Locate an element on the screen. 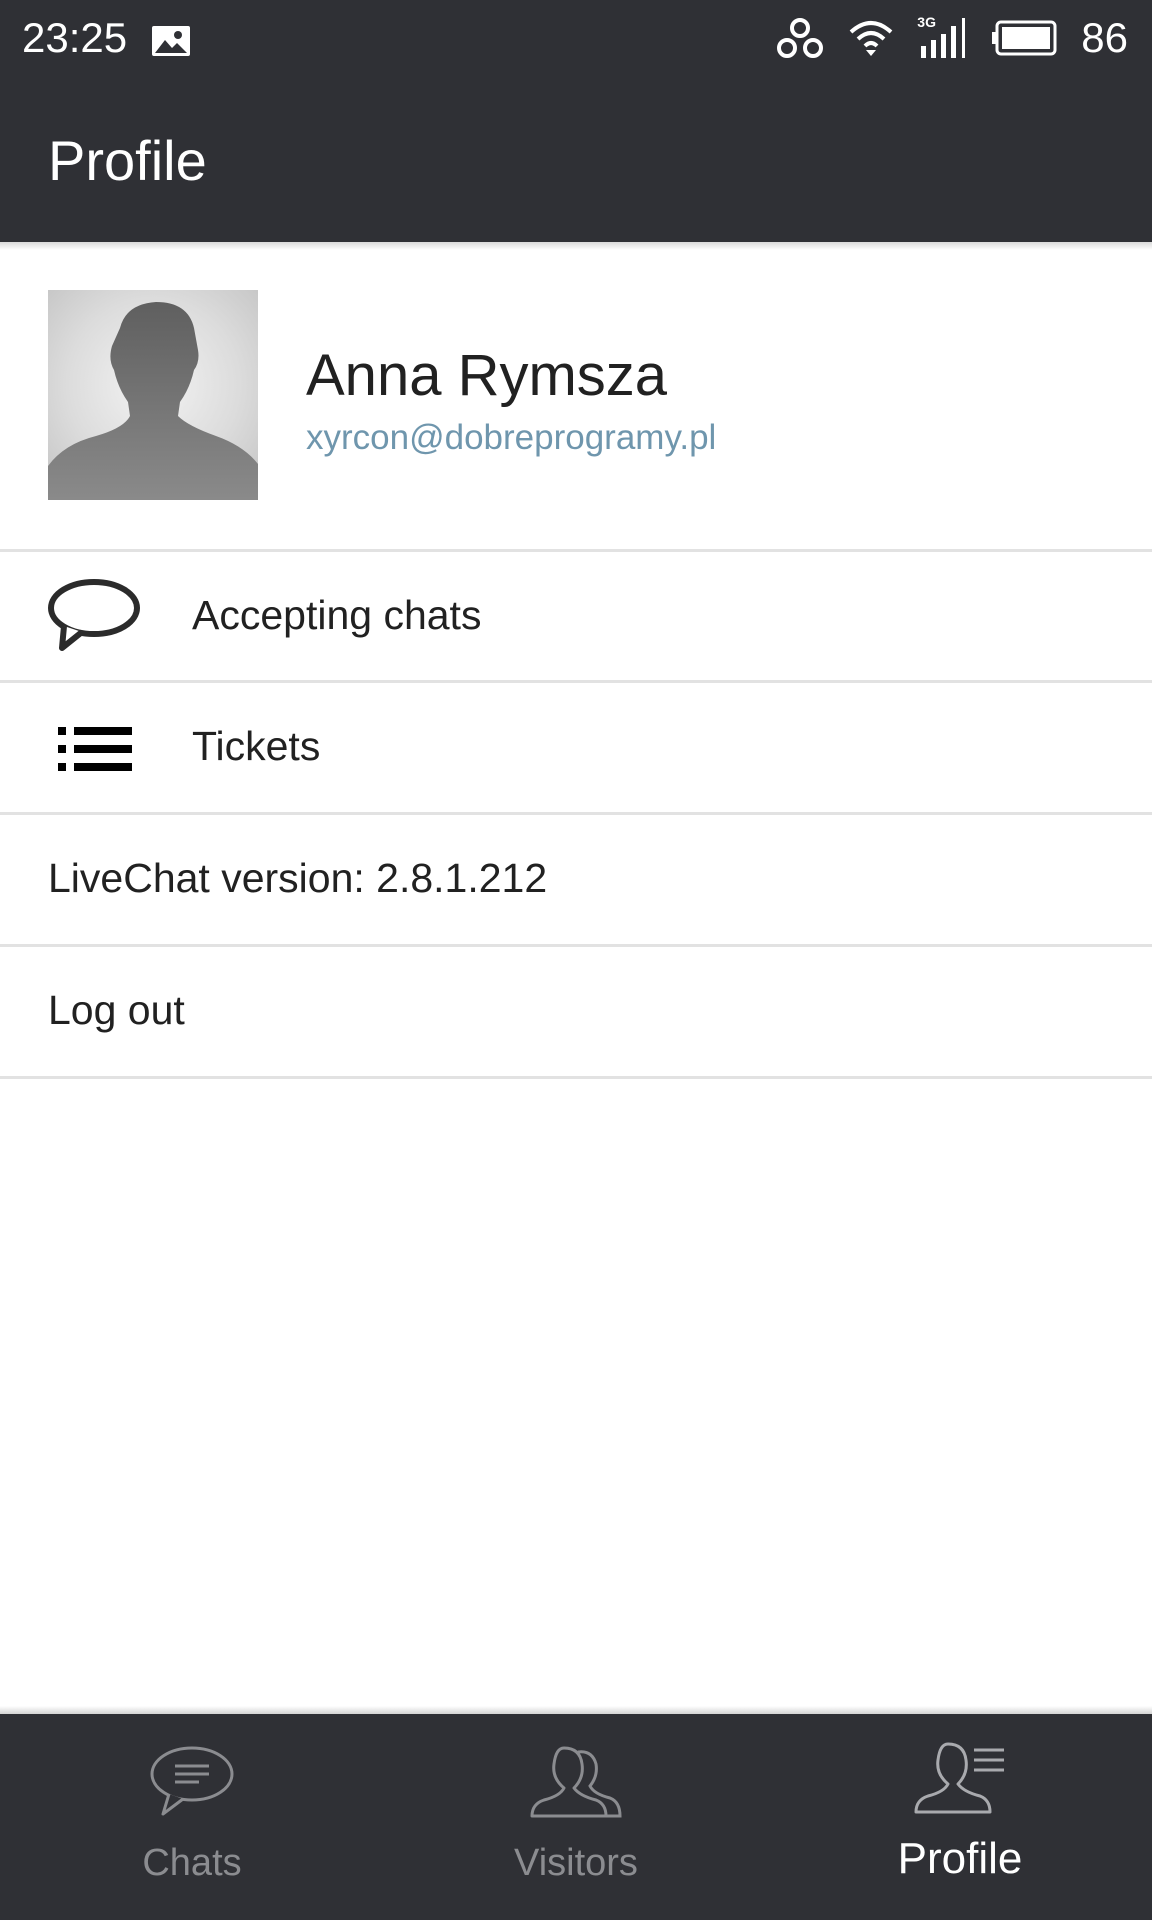  signal-icon: 3G is located at coordinates (943, 37).